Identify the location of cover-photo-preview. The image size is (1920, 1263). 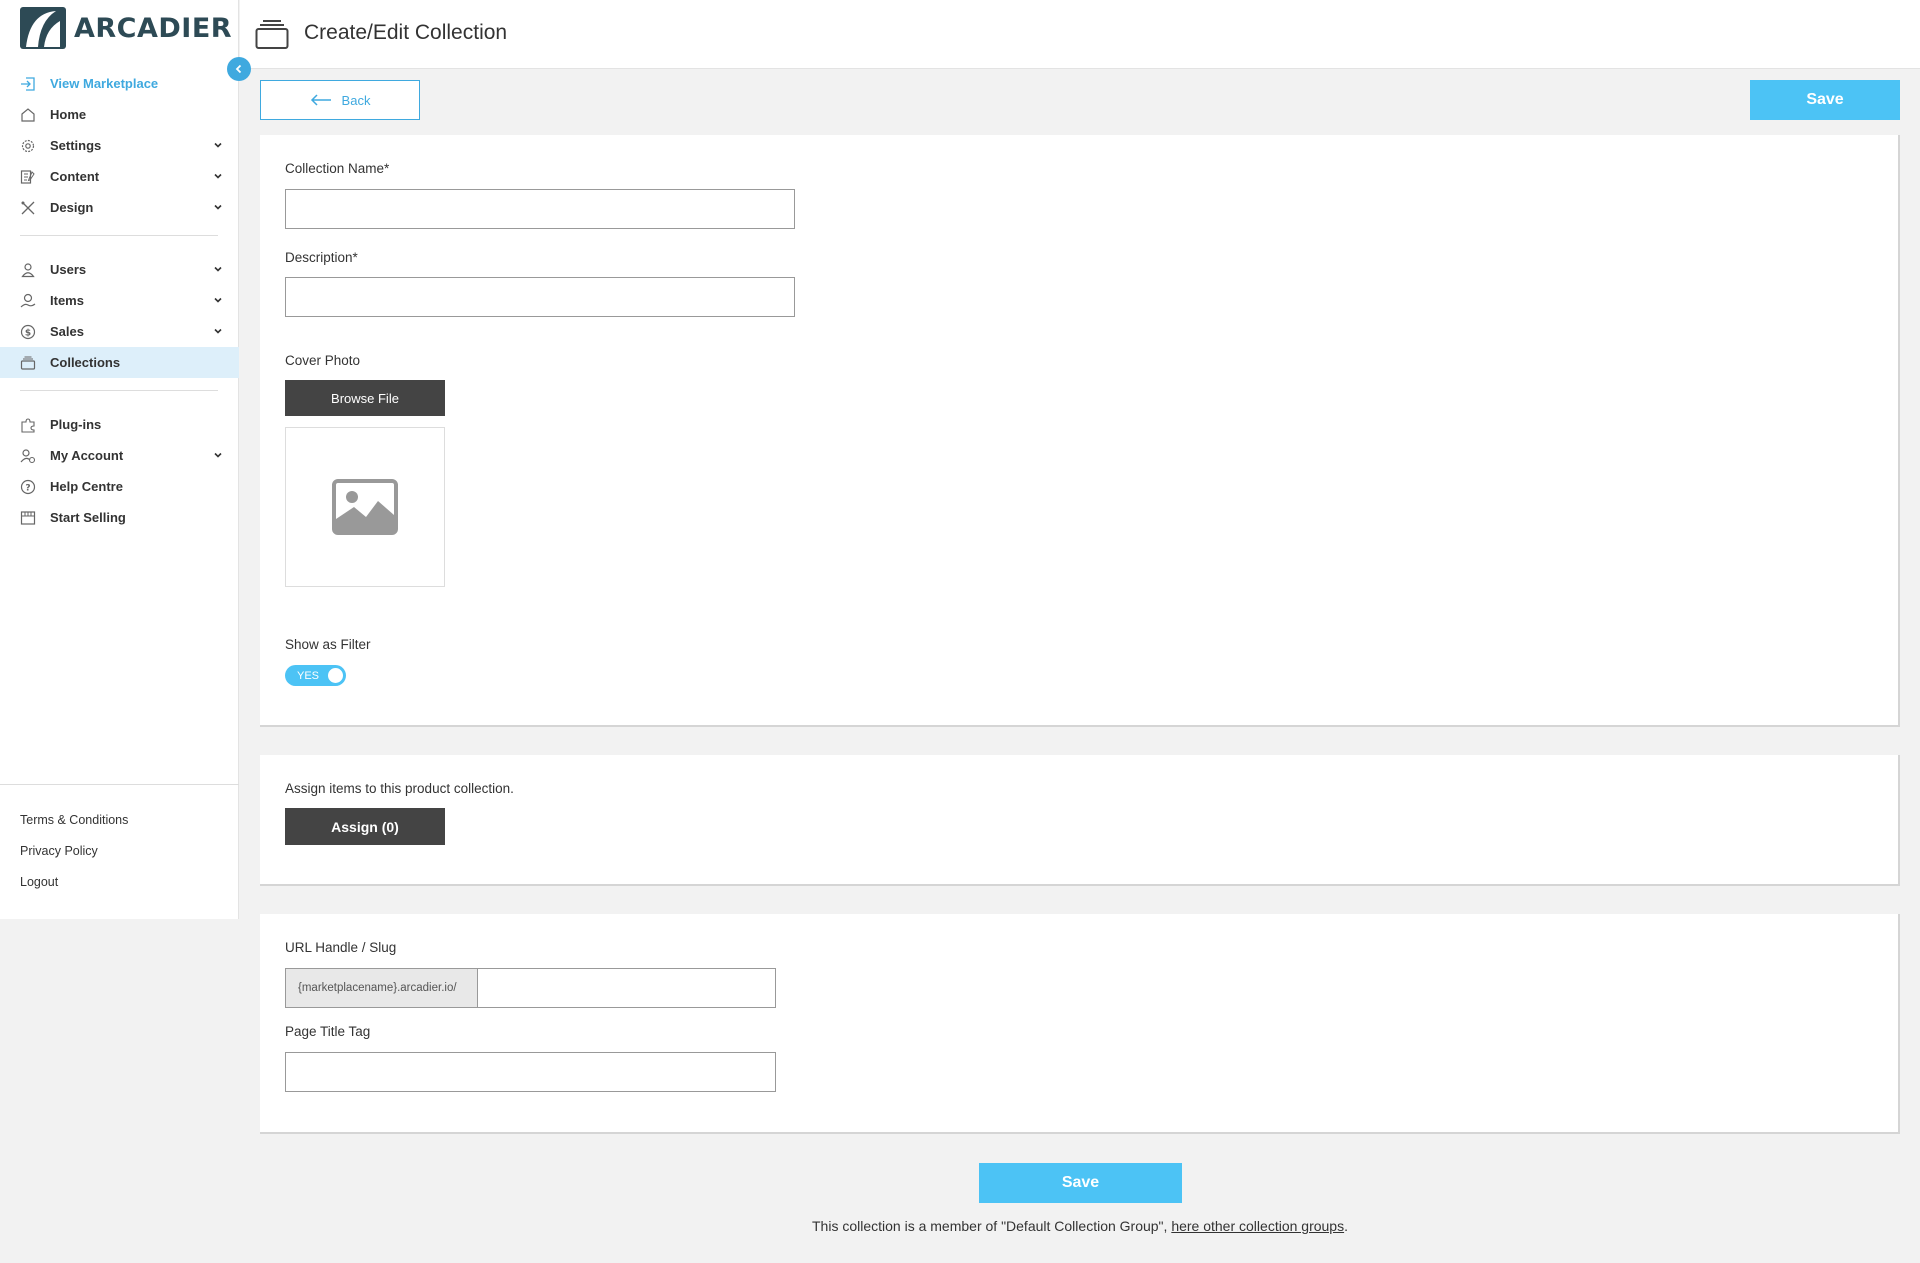
(365, 507).